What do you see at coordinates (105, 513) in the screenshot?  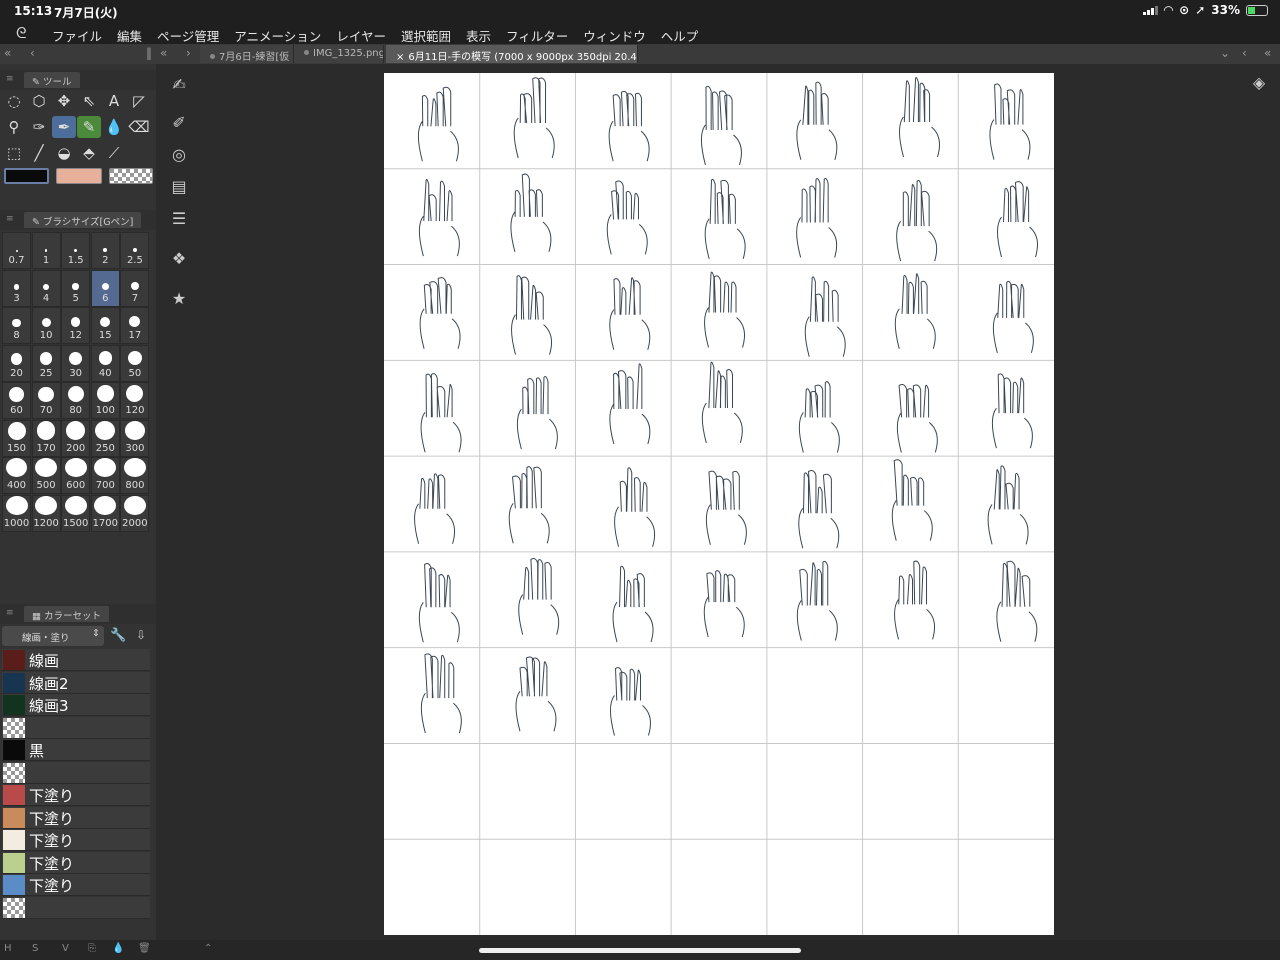 I see `brush-size-1700: 1700` at bounding box center [105, 513].